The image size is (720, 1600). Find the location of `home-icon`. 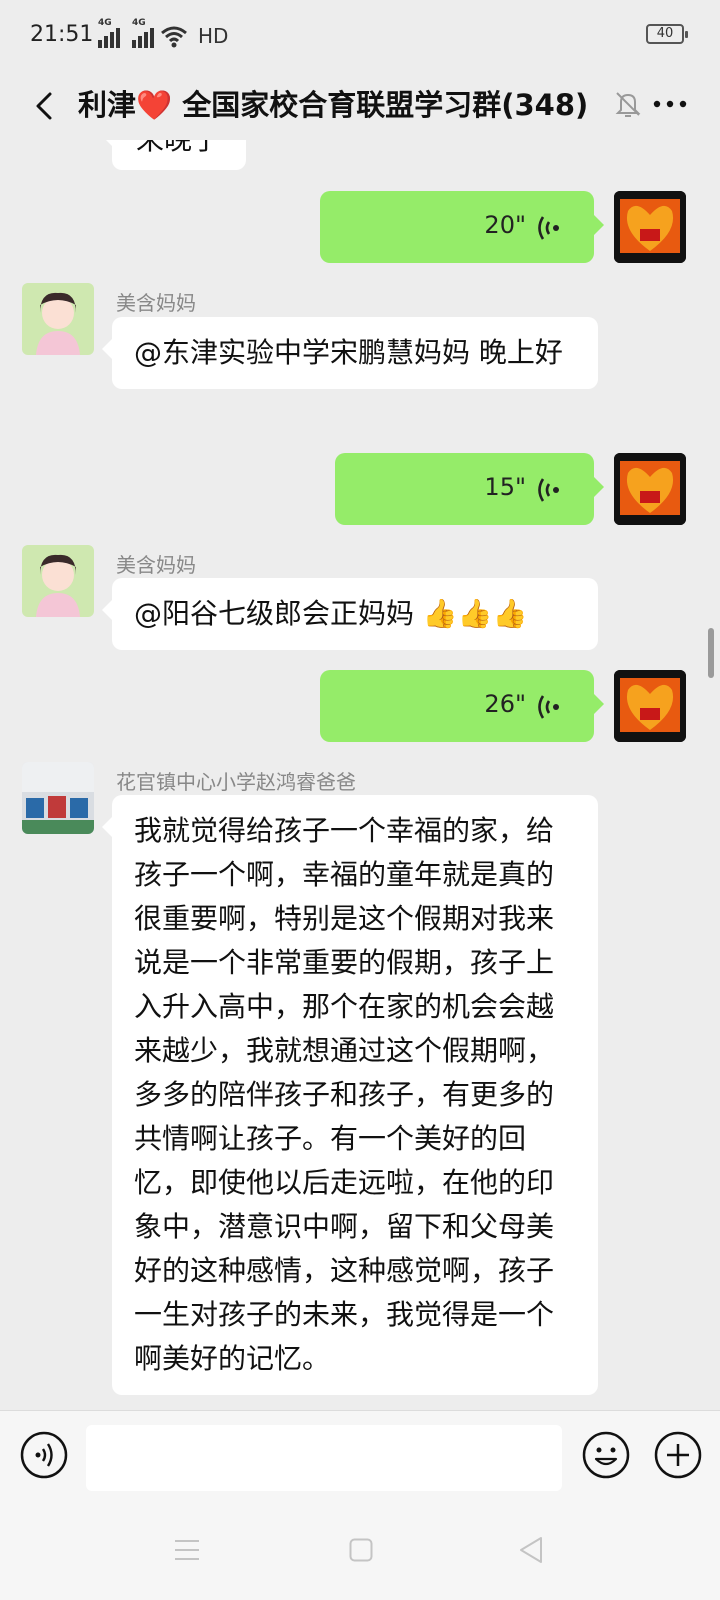

home-icon is located at coordinates (361, 1550).